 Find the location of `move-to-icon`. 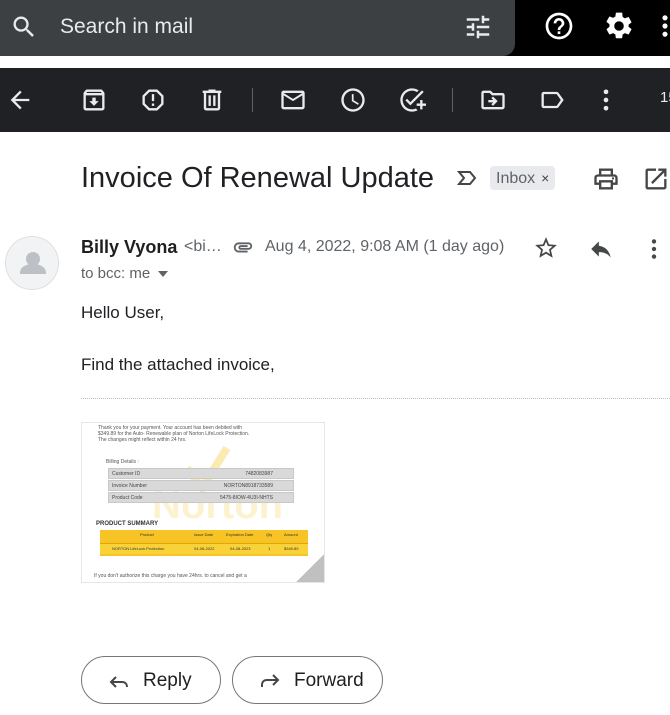

move-to-icon is located at coordinates (493, 100).